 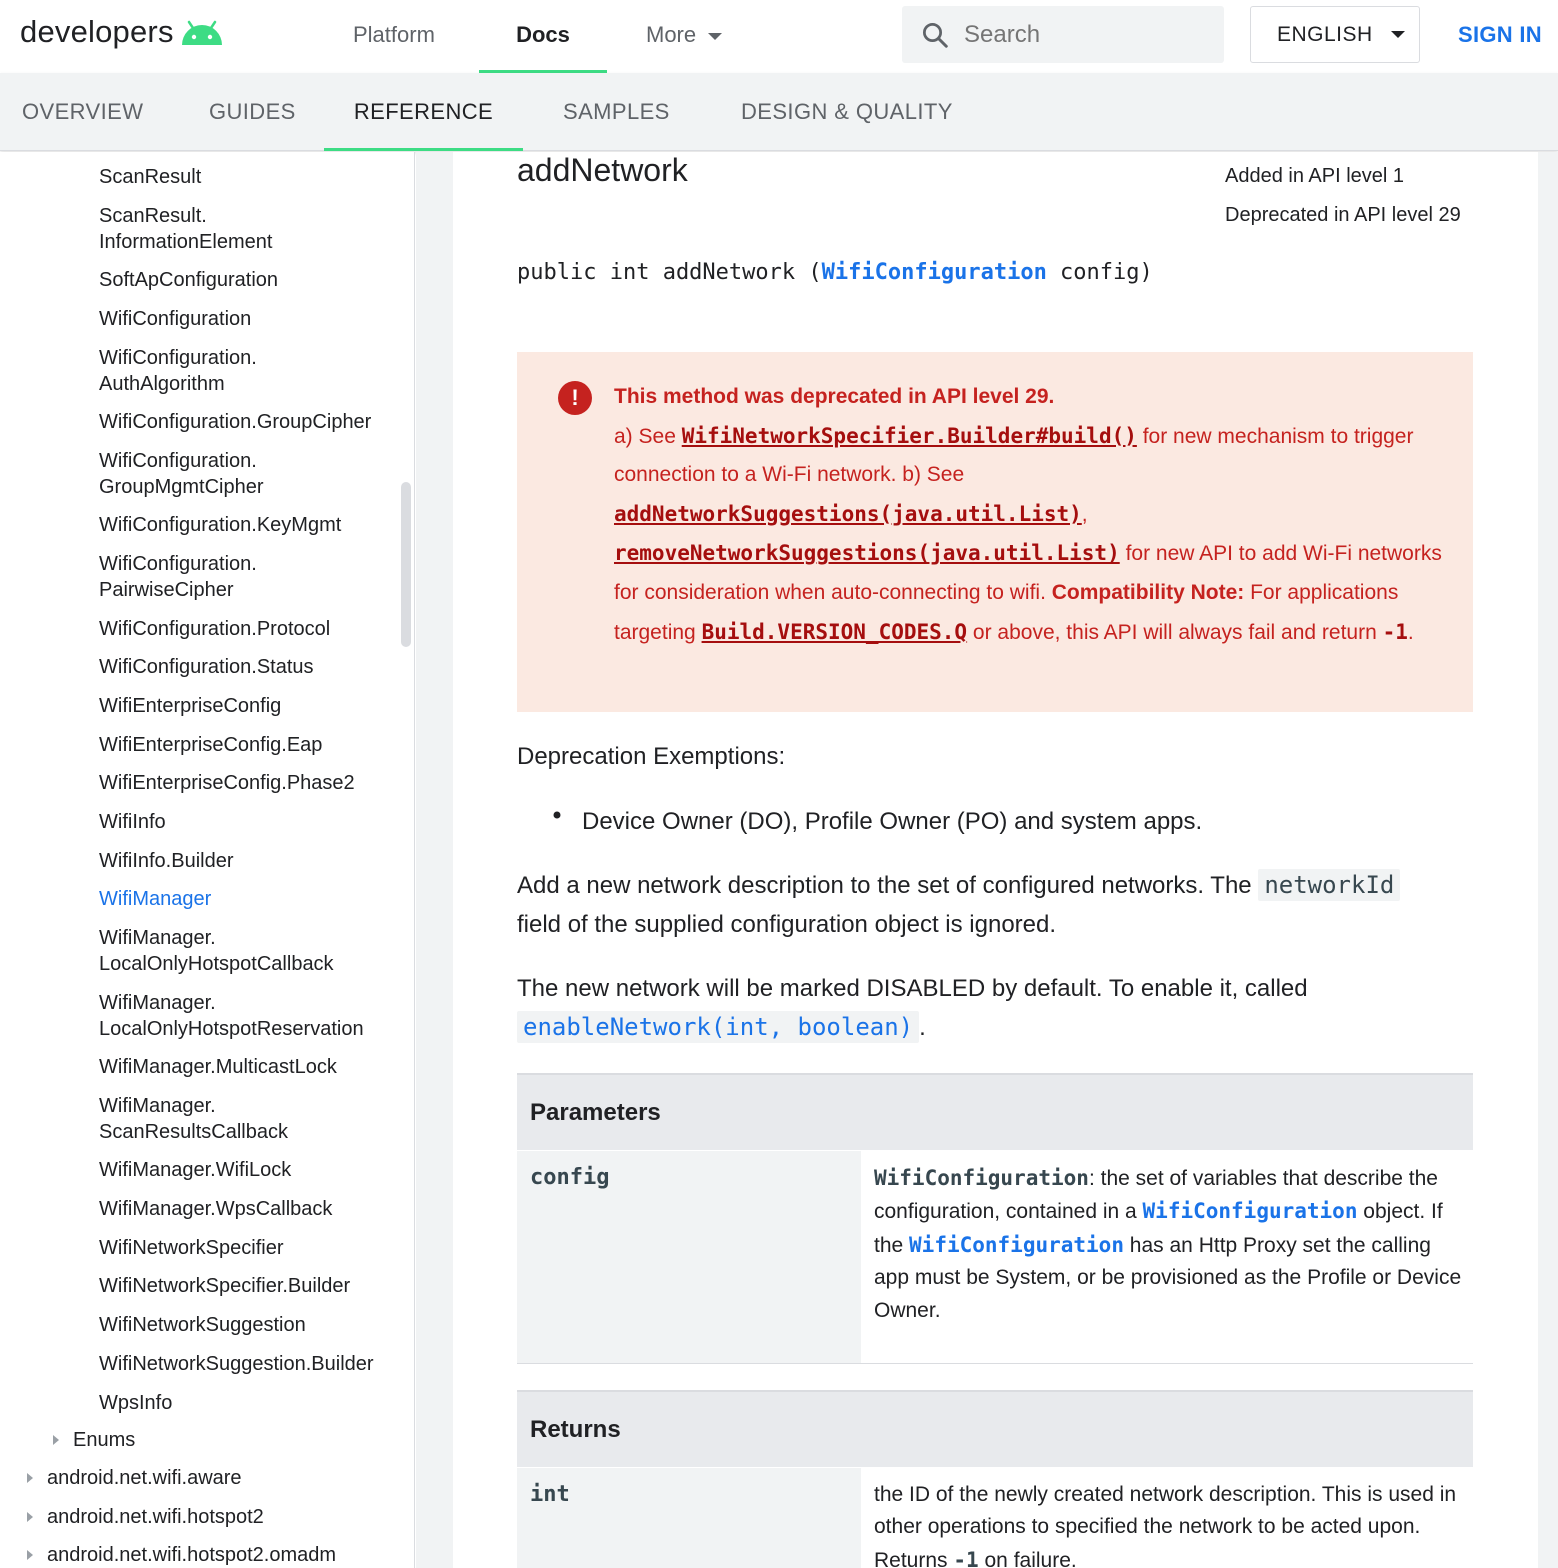 What do you see at coordinates (224, 1286) in the screenshot?
I see `sidebar-item: WifiNetworkSpecifier.Builder` at bounding box center [224, 1286].